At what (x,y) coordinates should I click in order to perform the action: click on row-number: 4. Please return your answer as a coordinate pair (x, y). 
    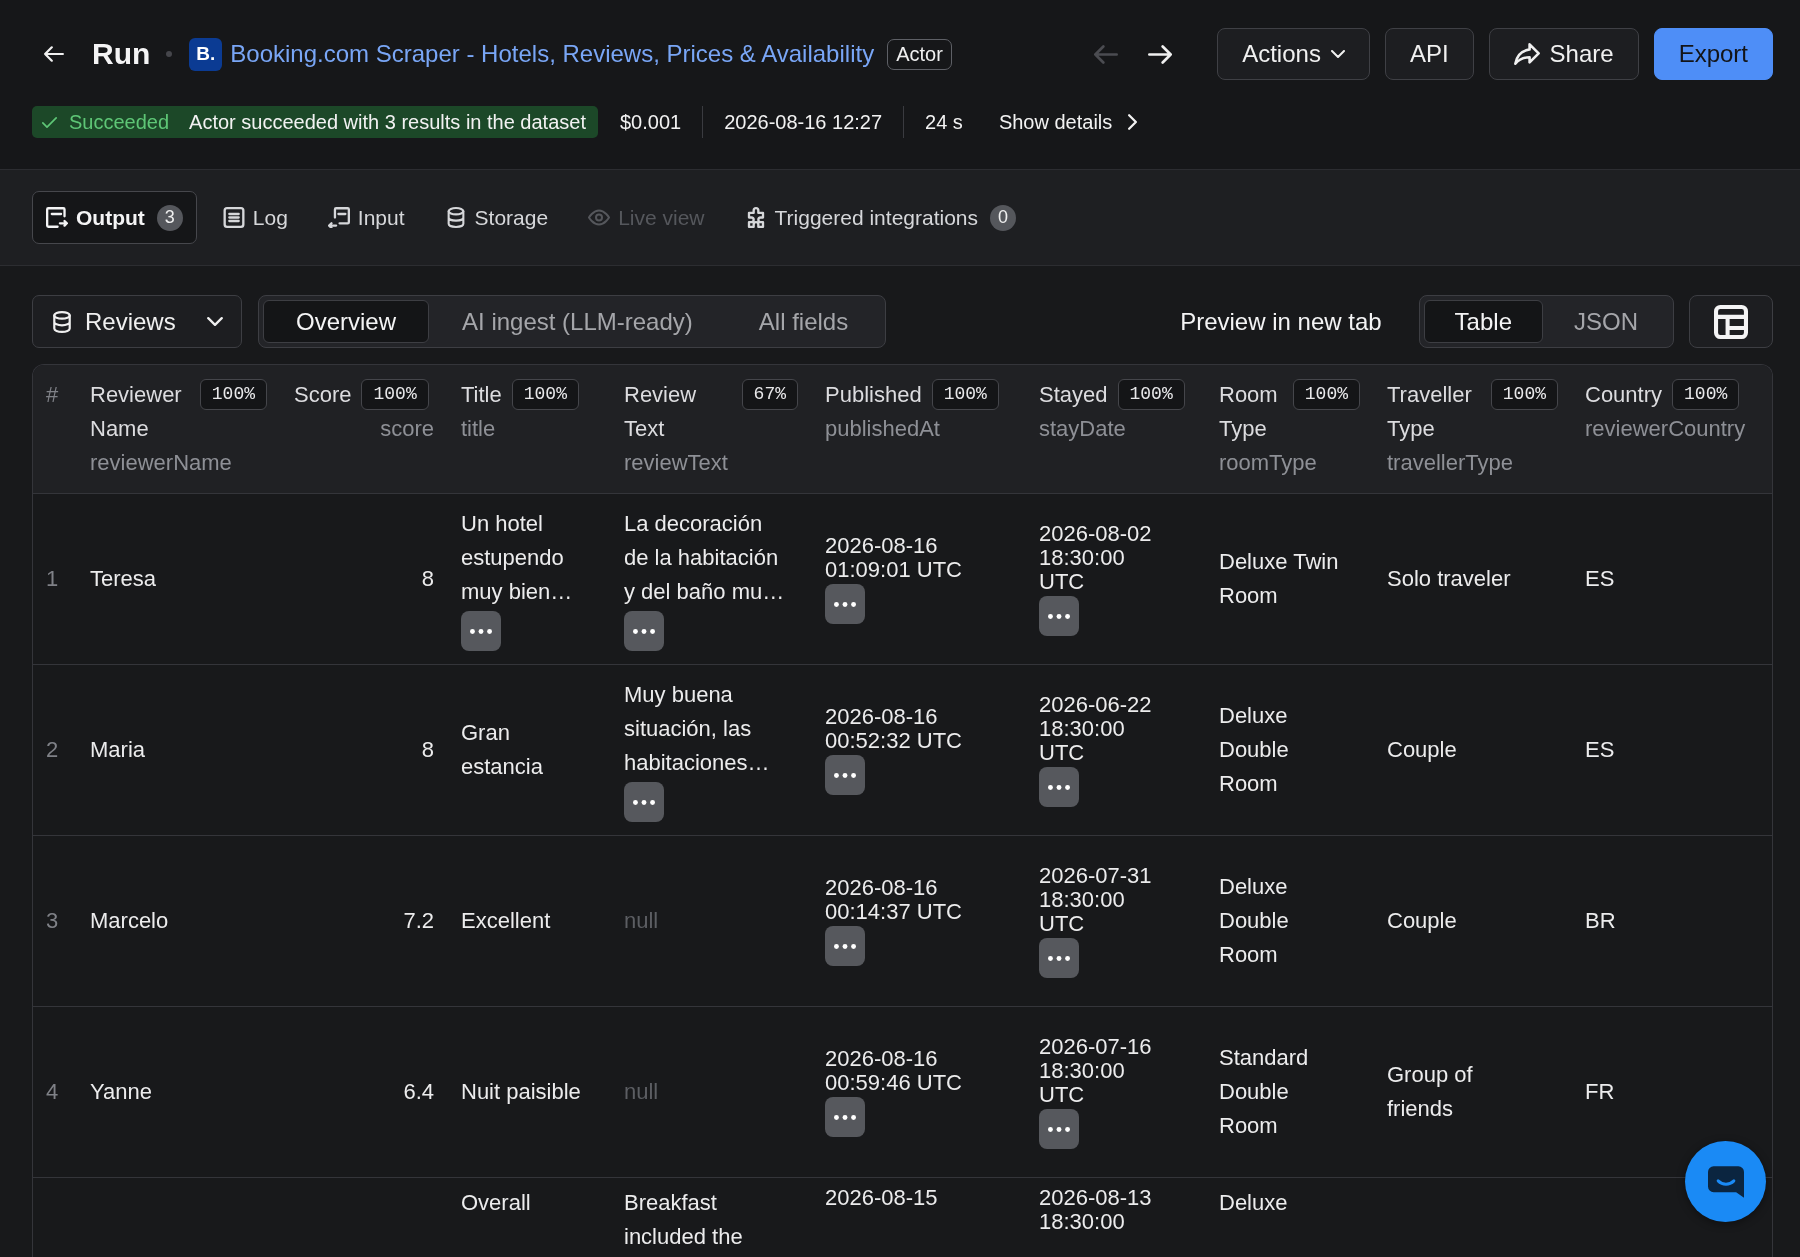
    Looking at the image, I should click on (52, 1092).